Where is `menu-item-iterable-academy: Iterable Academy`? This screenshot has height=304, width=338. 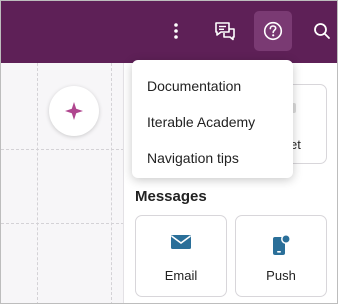
menu-item-iterable-academy: Iterable Academy is located at coordinates (212, 122).